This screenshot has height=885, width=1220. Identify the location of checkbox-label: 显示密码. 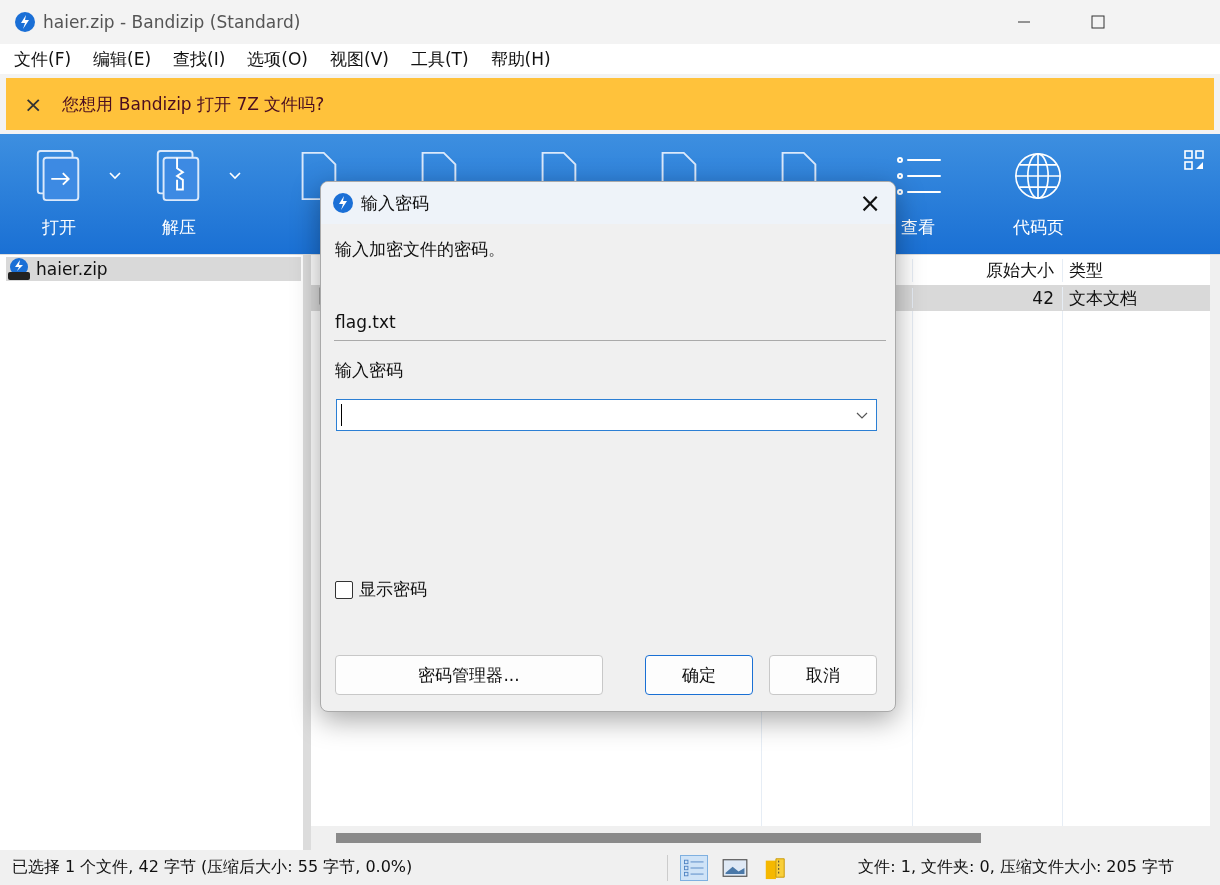
(393, 589).